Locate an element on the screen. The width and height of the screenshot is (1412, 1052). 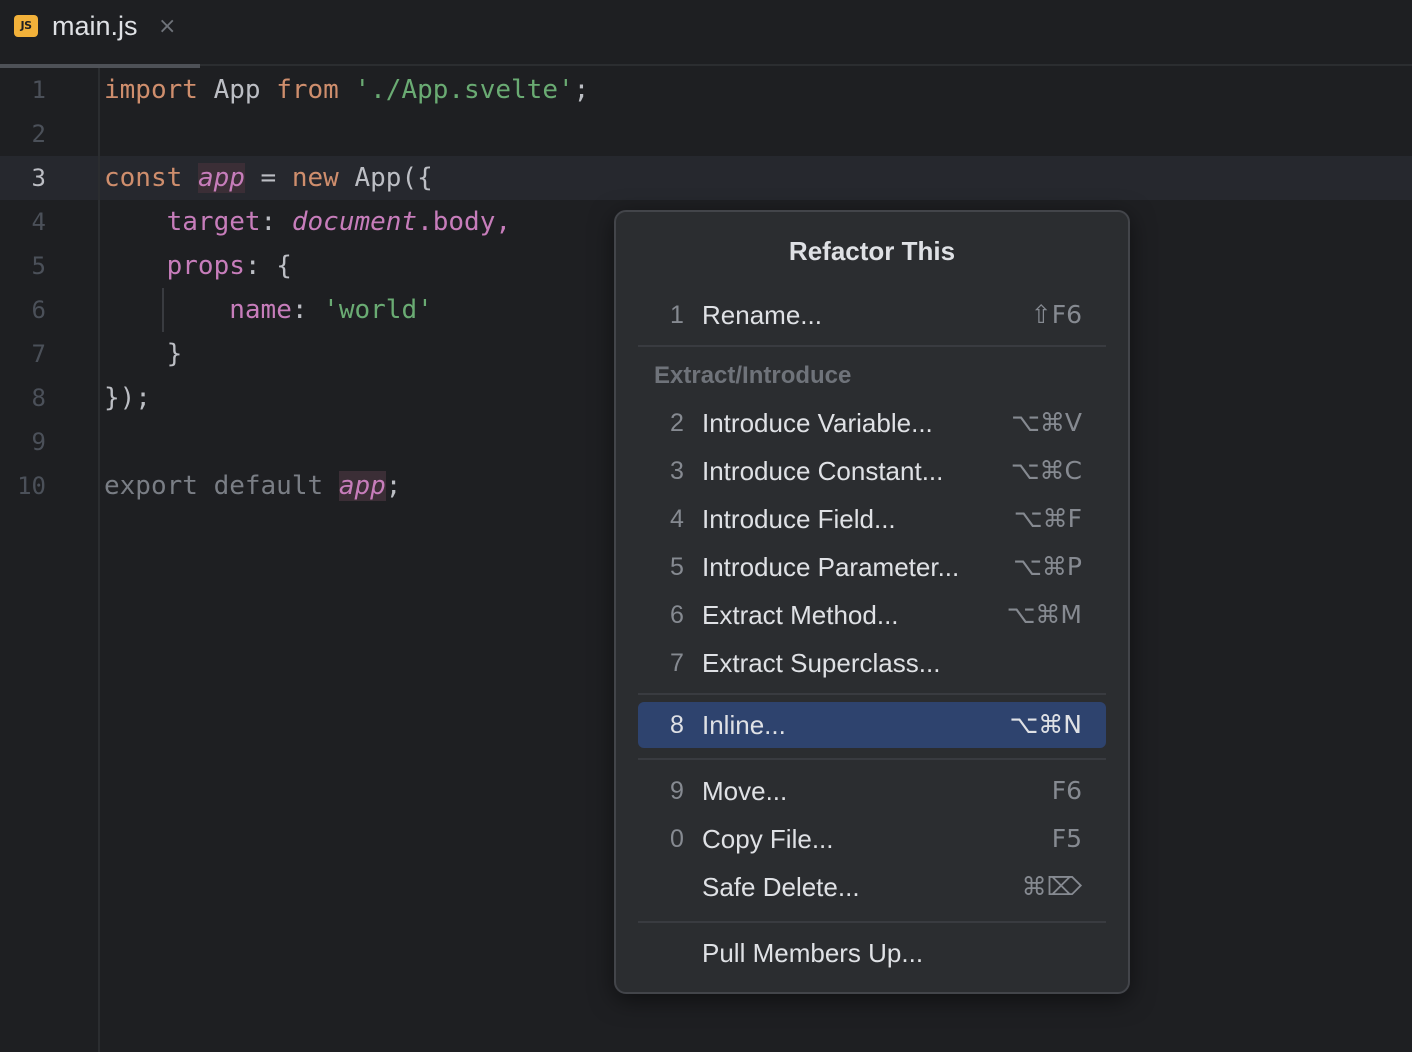
property: name is located at coordinates (260, 310).